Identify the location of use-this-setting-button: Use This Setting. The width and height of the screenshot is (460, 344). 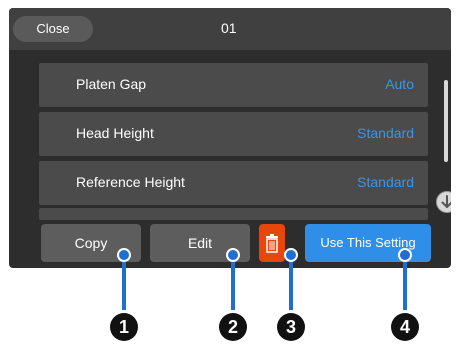
(368, 243).